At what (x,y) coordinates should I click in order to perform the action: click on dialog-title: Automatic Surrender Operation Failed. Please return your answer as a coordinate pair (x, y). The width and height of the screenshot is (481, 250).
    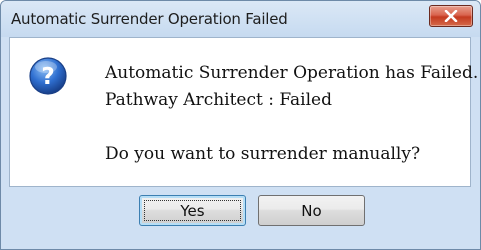
    Looking at the image, I should click on (149, 19).